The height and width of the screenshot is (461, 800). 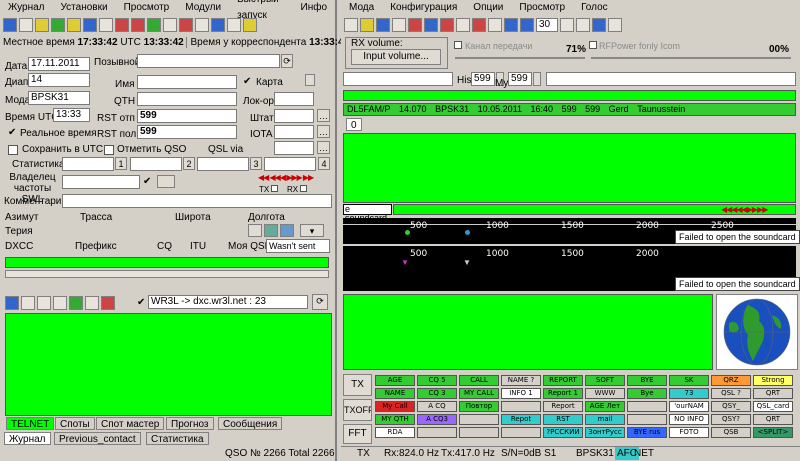 I want to click on rt-option1-icon, so click(x=583, y=25).